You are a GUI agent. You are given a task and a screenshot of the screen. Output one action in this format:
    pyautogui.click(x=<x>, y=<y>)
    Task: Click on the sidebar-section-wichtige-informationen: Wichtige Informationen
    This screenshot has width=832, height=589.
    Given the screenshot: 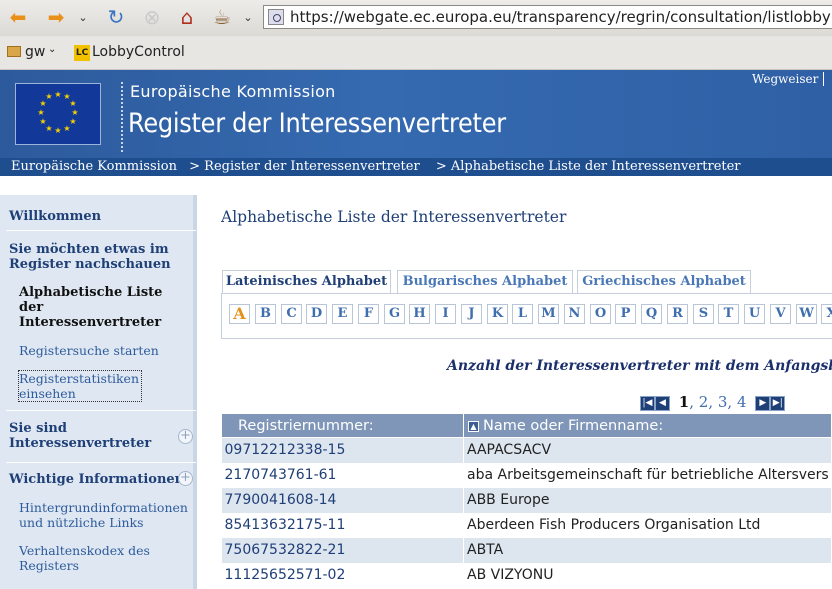 What is the action you would take?
    pyautogui.click(x=96, y=479)
    